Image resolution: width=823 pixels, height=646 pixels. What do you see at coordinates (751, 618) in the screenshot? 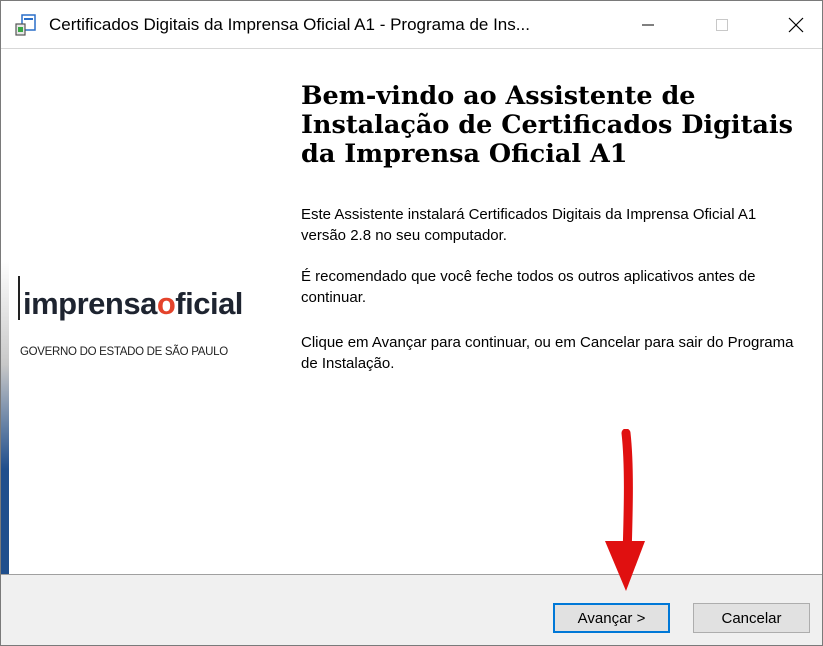
I see `cancel-button: Cancelar` at bounding box center [751, 618].